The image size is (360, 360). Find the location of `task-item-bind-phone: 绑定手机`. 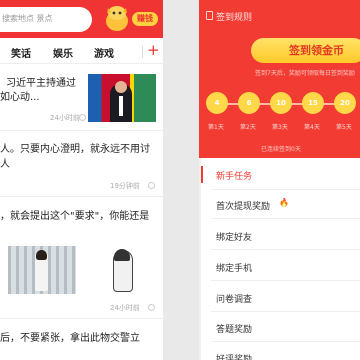

task-item-bind-phone: 绑定手机 is located at coordinates (234, 267).